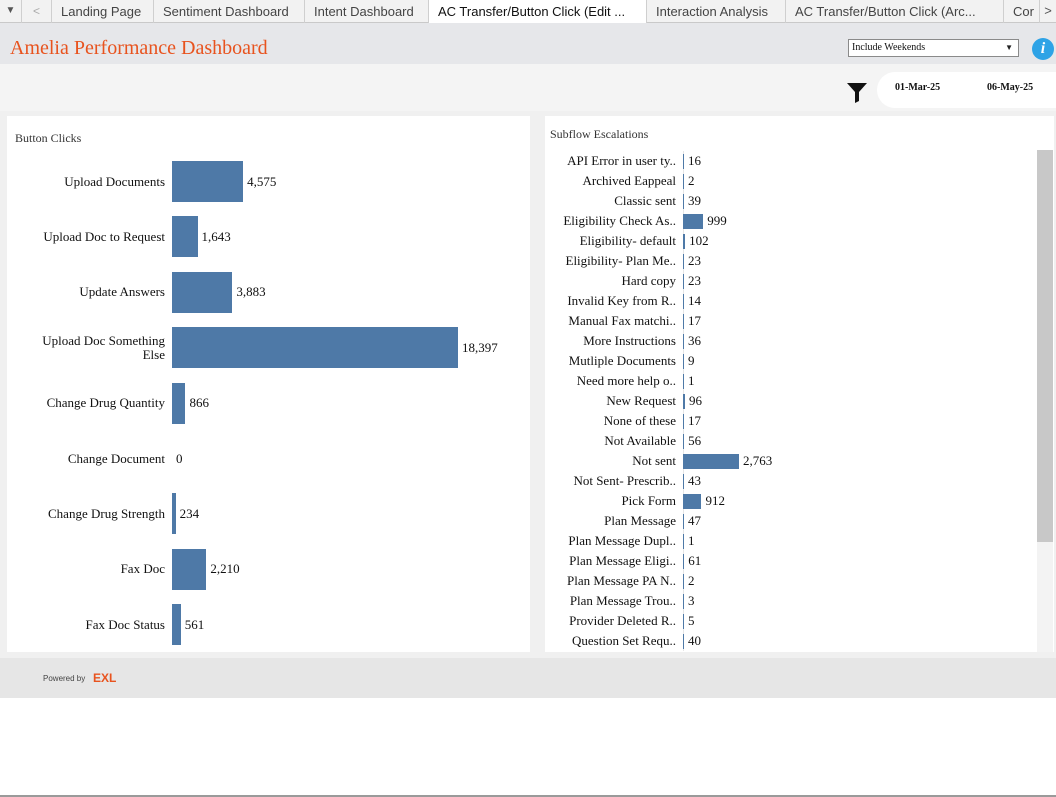 The height and width of the screenshot is (797, 1056). Describe the element at coordinates (199, 403) in the screenshot. I see `button-clicks-value-label: 866` at that location.